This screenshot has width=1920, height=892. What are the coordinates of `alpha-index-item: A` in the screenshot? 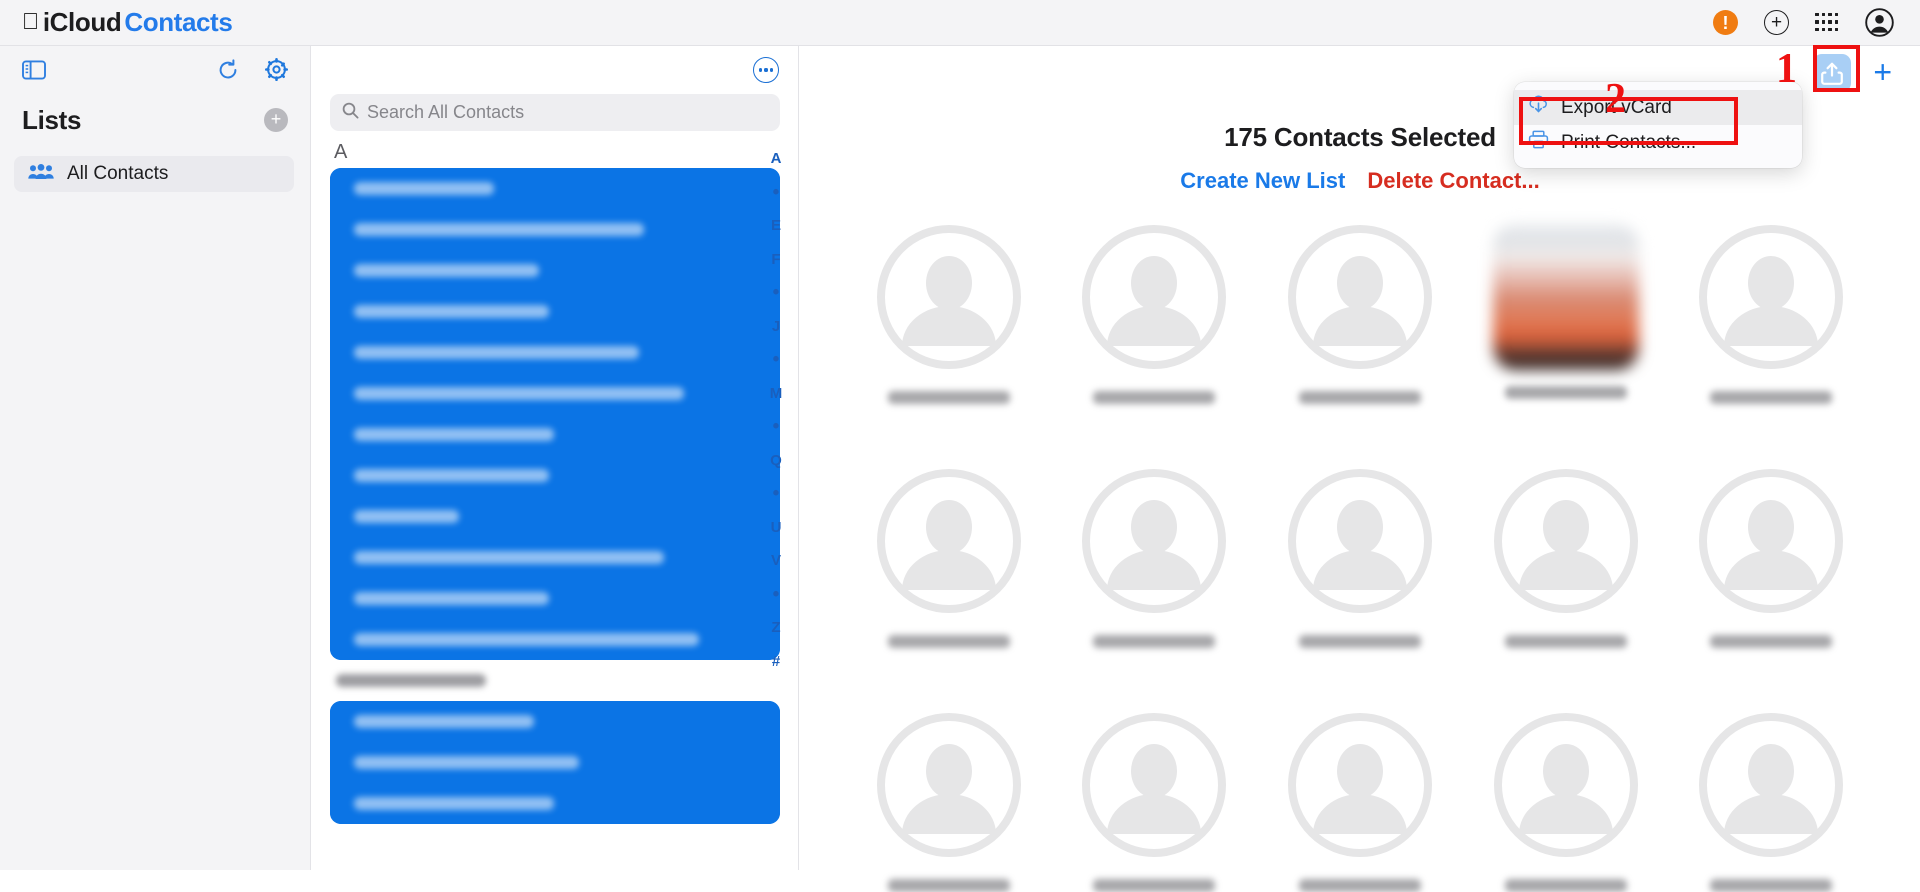 It's located at (776, 159).